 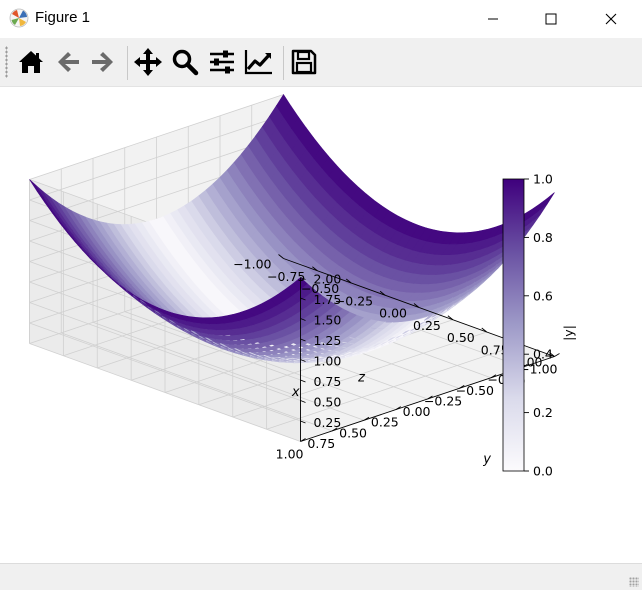 What do you see at coordinates (361, 378) in the screenshot?
I see `z-axis-label: z` at bounding box center [361, 378].